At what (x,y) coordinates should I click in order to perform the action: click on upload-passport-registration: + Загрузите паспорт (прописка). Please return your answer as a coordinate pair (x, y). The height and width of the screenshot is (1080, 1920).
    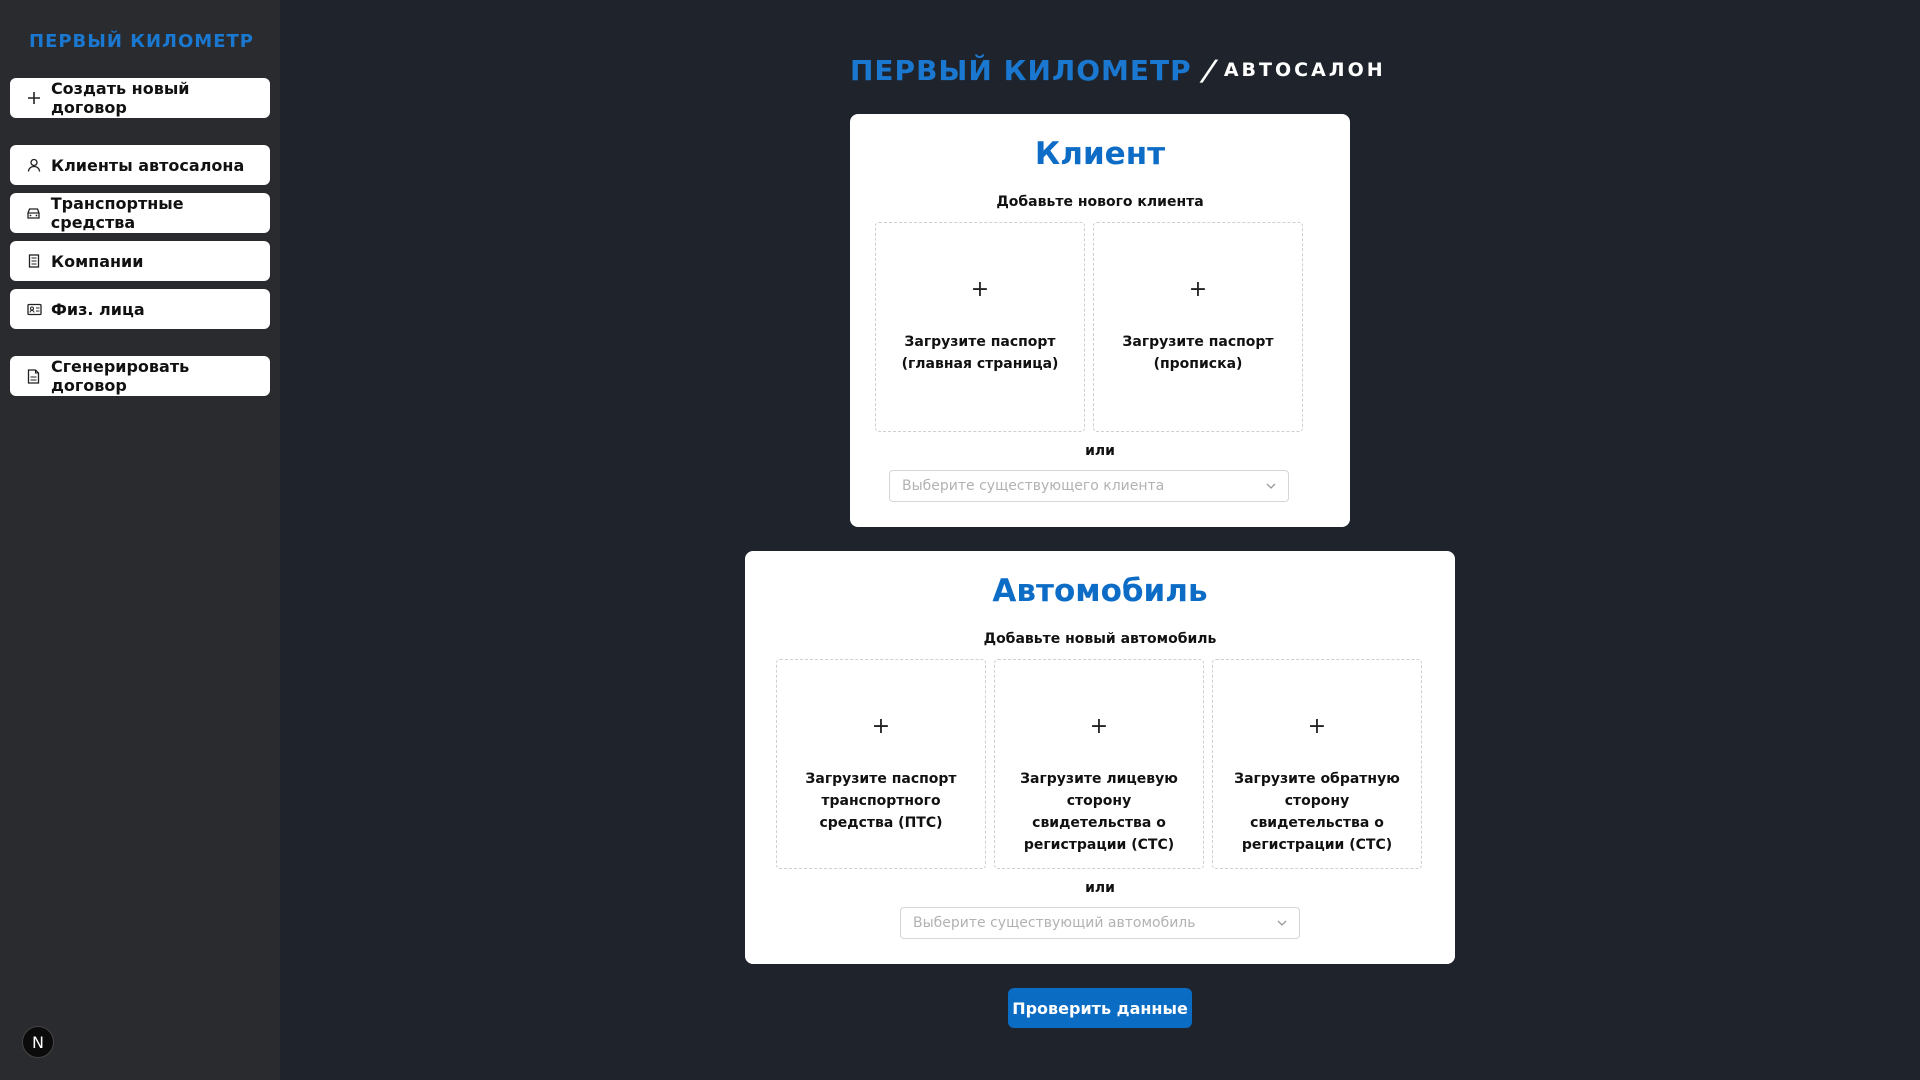
    Looking at the image, I should click on (1198, 327).